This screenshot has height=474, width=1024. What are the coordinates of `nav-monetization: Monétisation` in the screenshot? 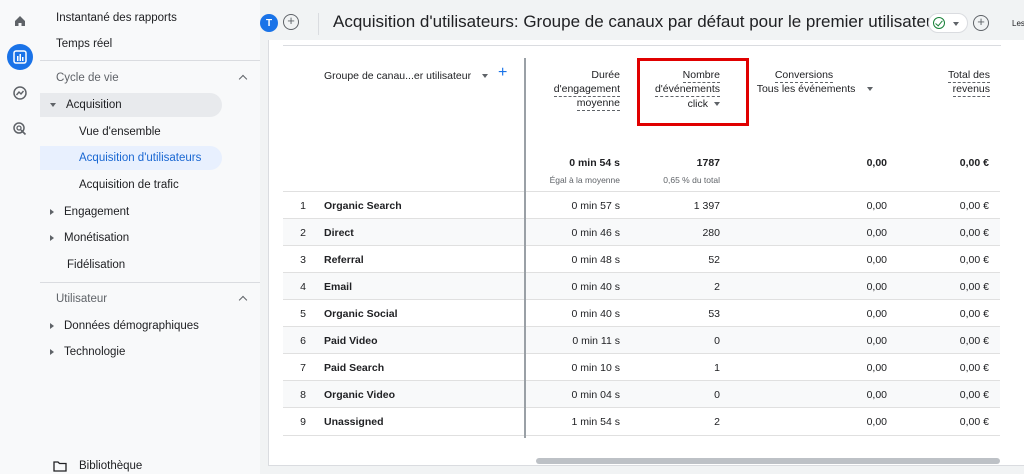 It's located at (89, 238).